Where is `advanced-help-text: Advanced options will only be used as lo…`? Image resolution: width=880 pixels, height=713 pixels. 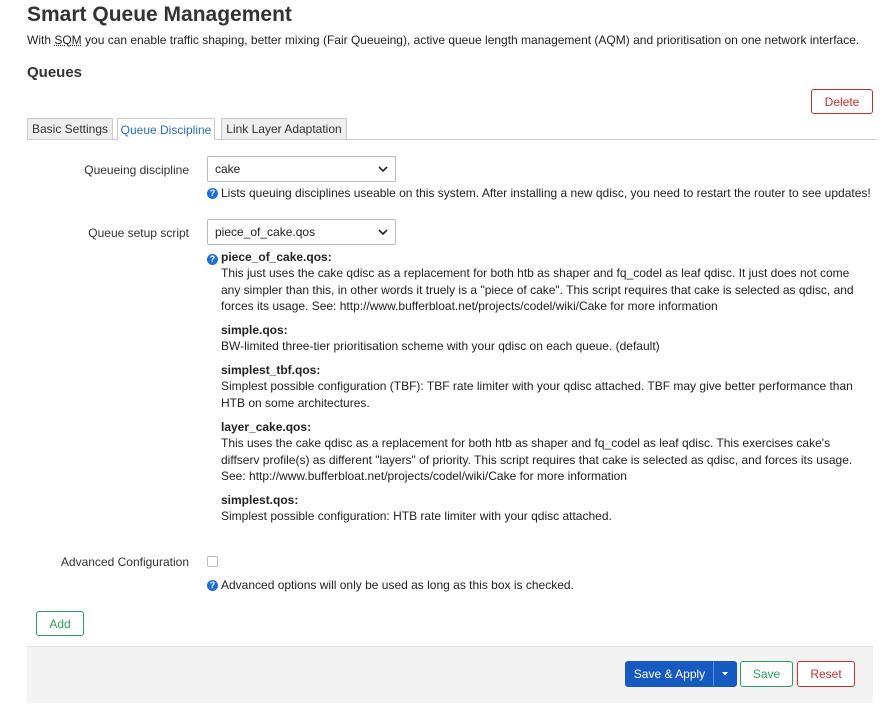 advanced-help-text: Advanced options will only be used as lo… is located at coordinates (397, 585).